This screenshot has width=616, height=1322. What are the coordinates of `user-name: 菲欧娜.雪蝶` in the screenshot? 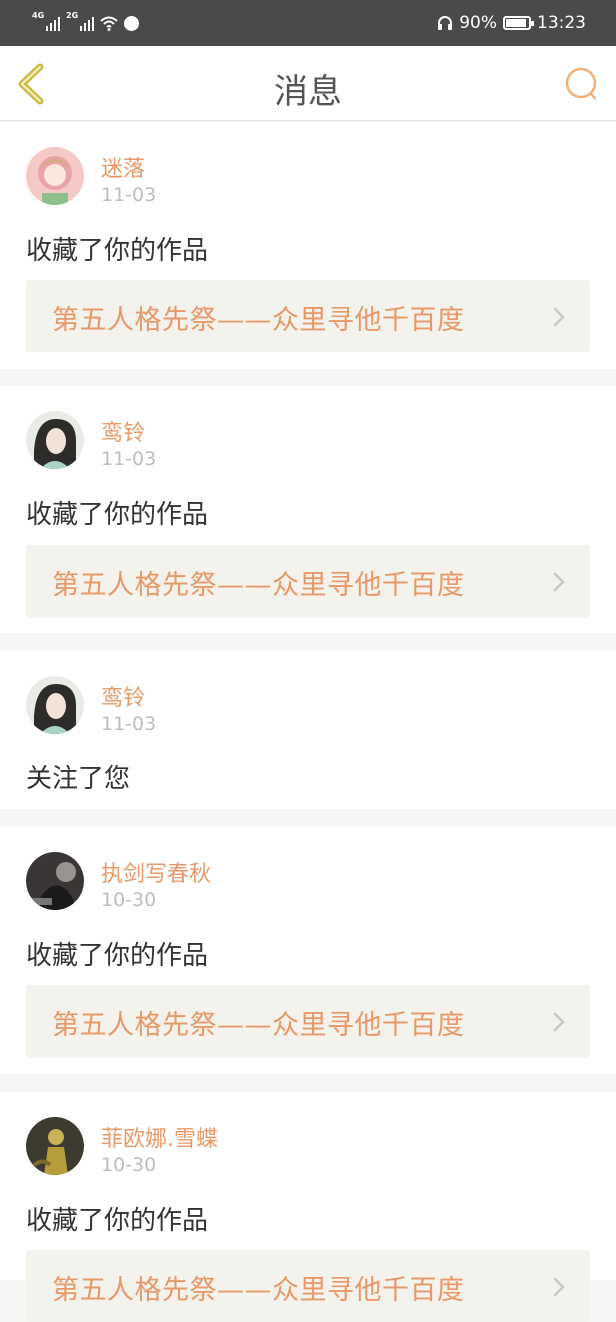 It's located at (159, 1137).